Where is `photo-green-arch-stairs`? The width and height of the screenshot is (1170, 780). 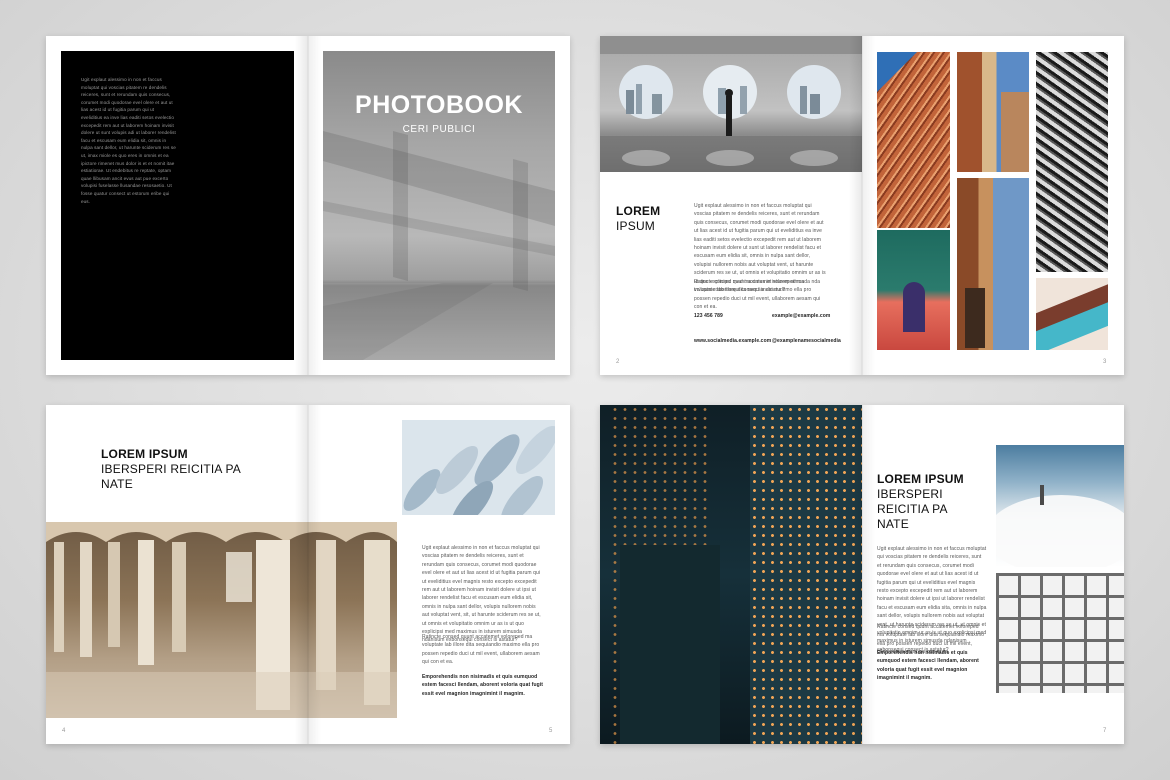
photo-green-arch-stairs is located at coordinates (913, 290).